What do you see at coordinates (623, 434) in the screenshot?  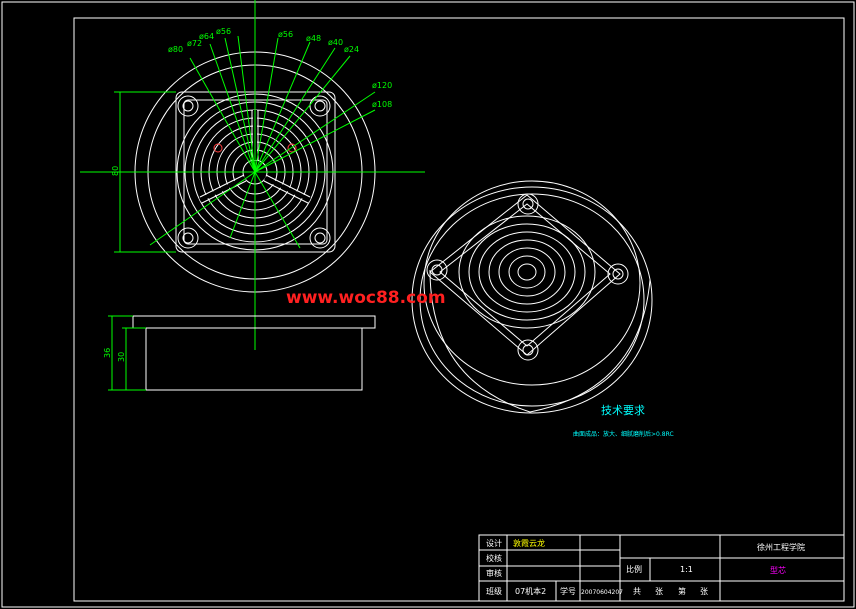 I see `tech-requirements-note: 曲面成品：放大、细腻磨削后>0.8RC` at bounding box center [623, 434].